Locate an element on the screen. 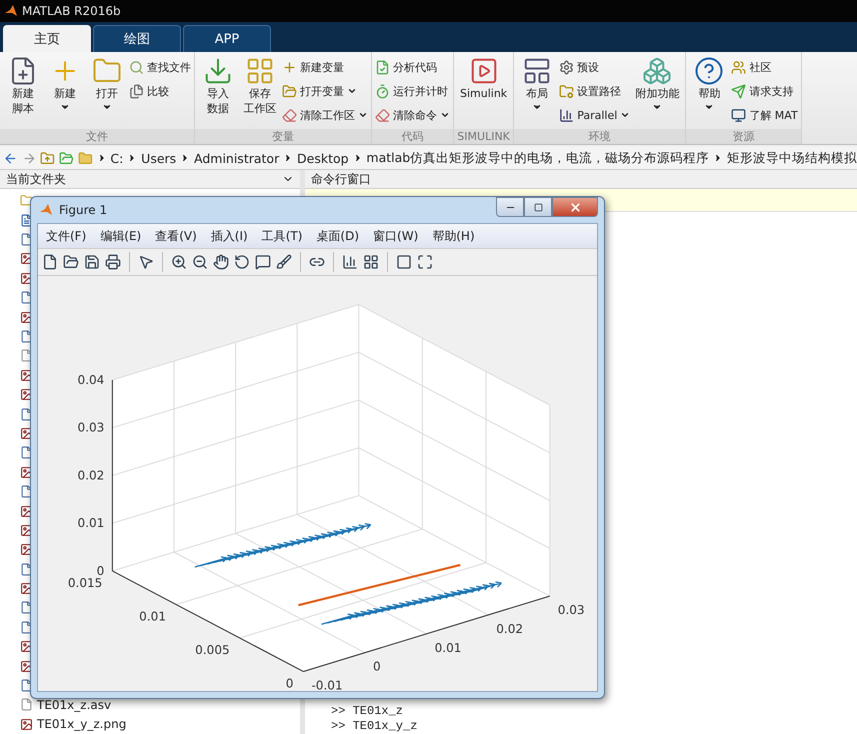 The width and height of the screenshot is (857, 734). back-icon is located at coordinates (10, 158).